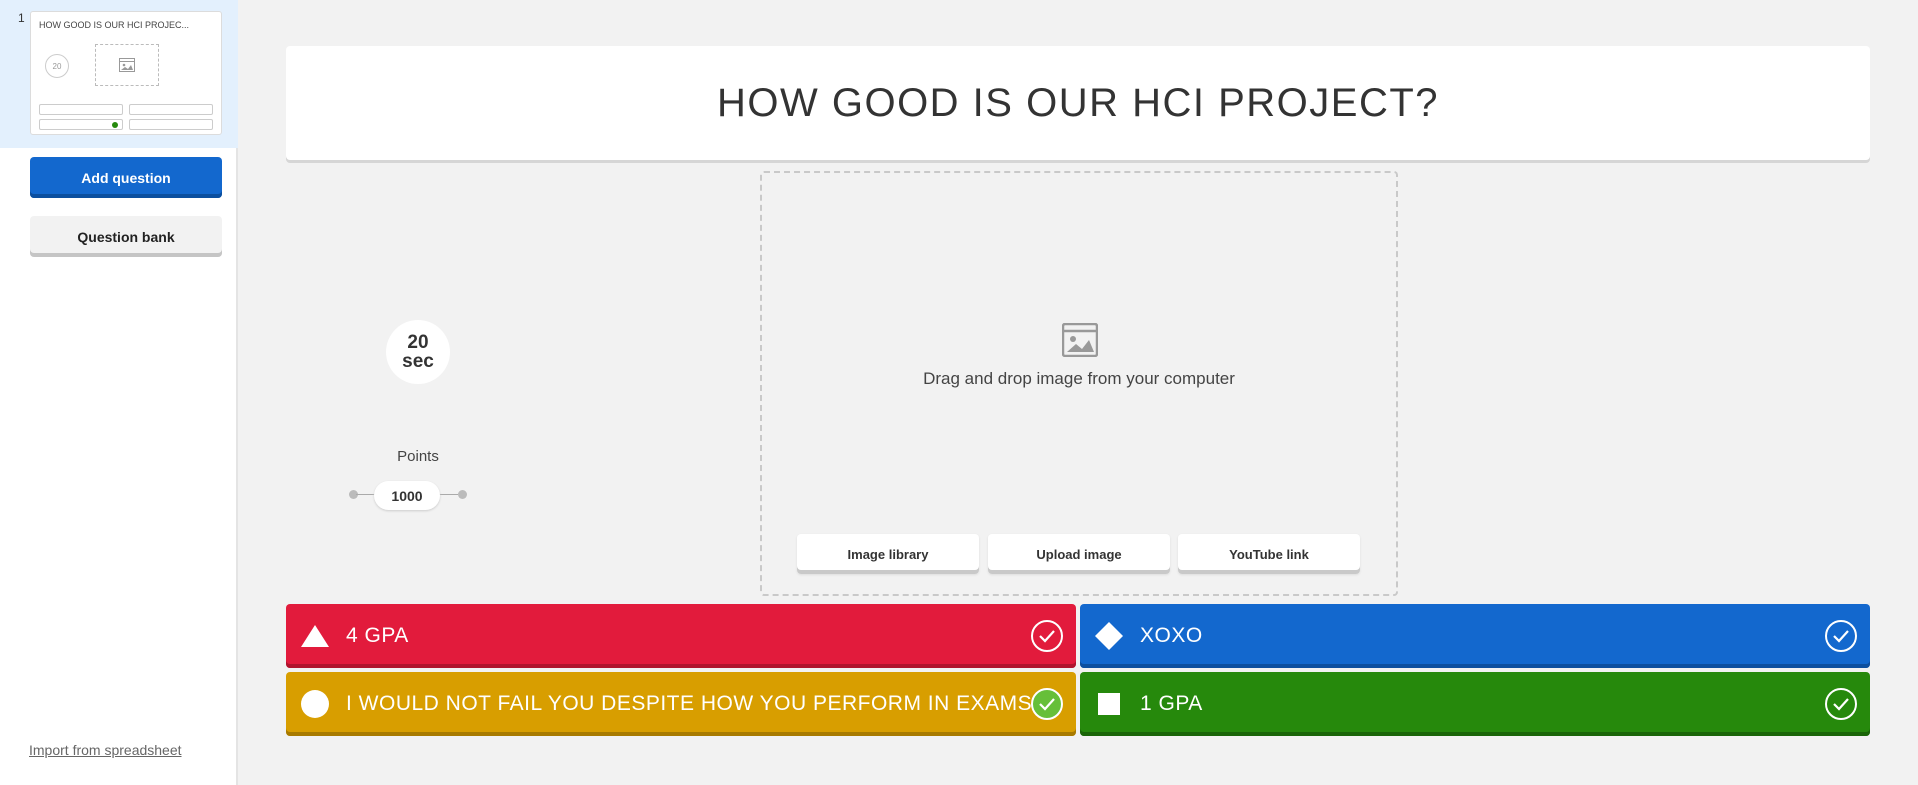 The height and width of the screenshot is (785, 1918). I want to click on question-title: HOW GOOD IS OUR HCI PROJECT?, so click(1078, 102).